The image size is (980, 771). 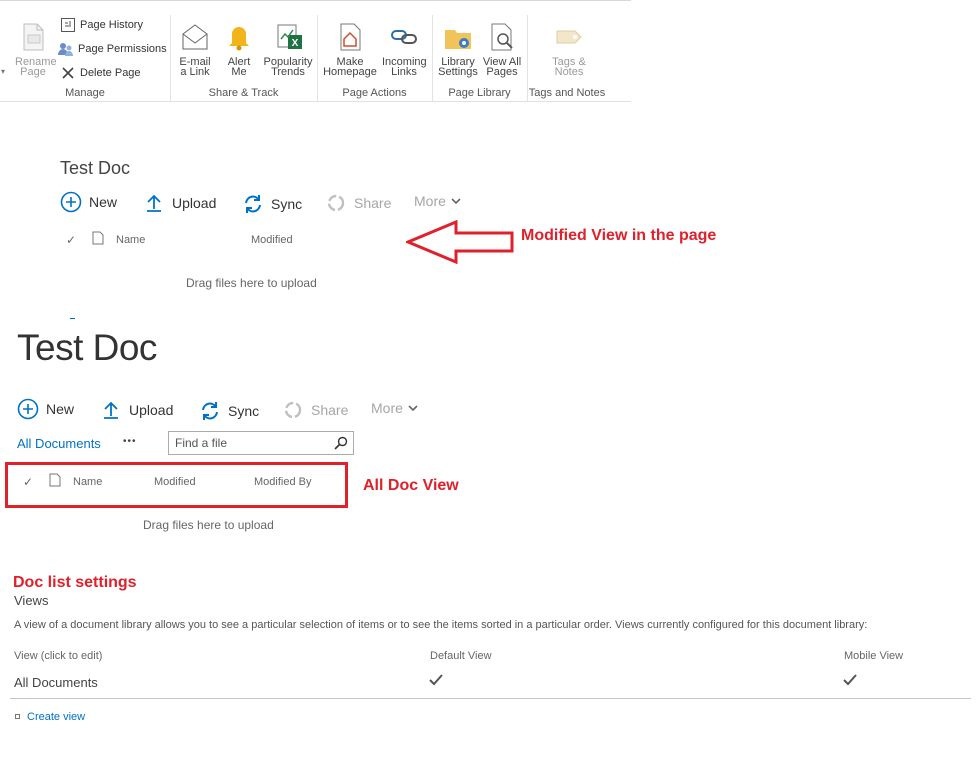 I want to click on rename-page-label: Rename Page, so click(x=36, y=67).